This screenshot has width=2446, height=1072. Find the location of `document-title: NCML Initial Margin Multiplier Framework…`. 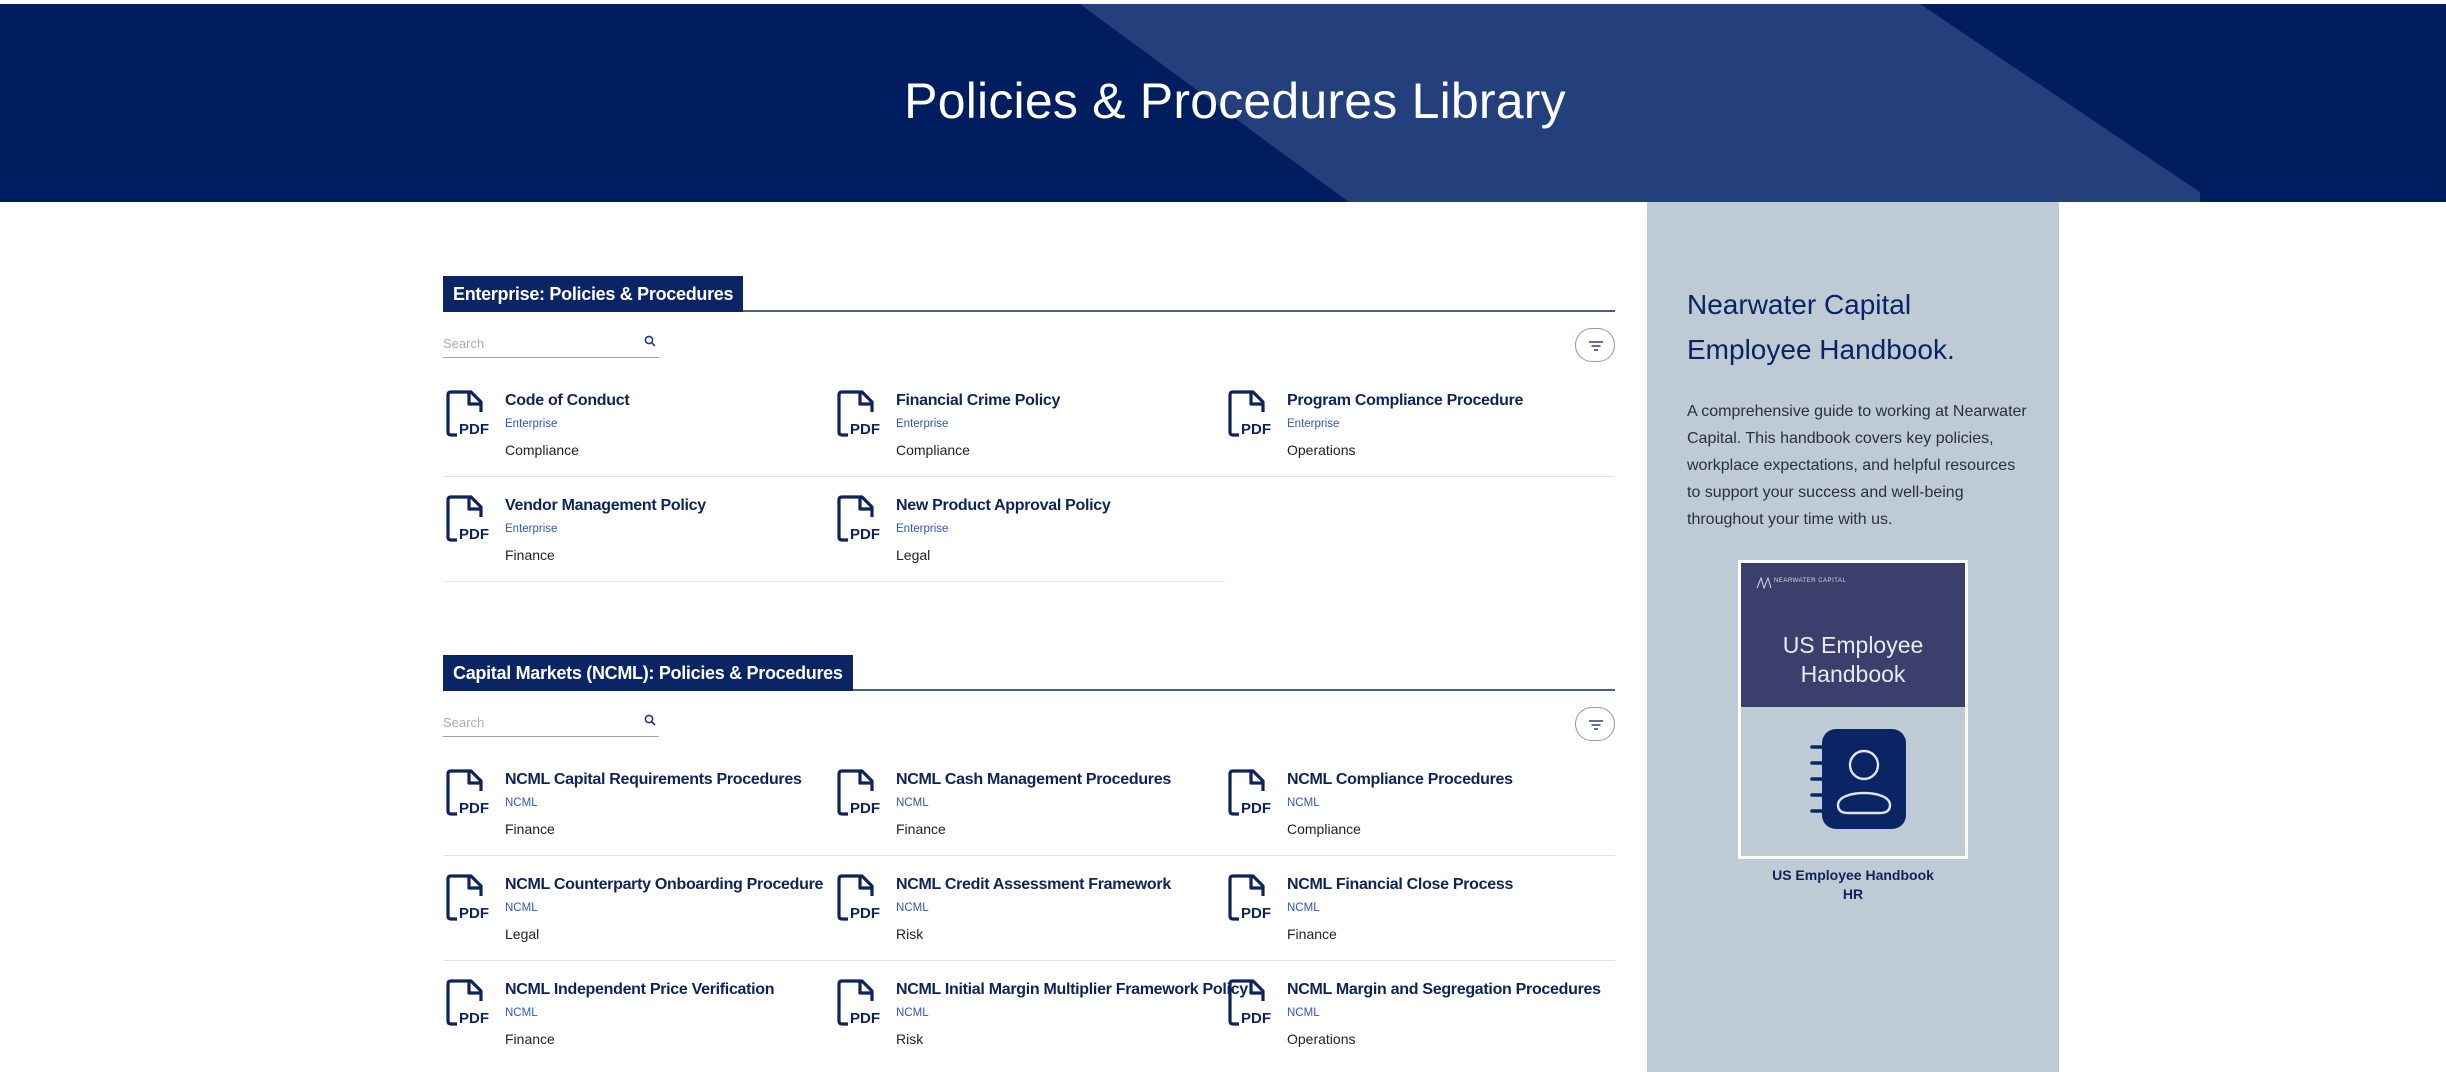

document-title: NCML Initial Margin Multiplier Framework… is located at coordinates (1072, 990).